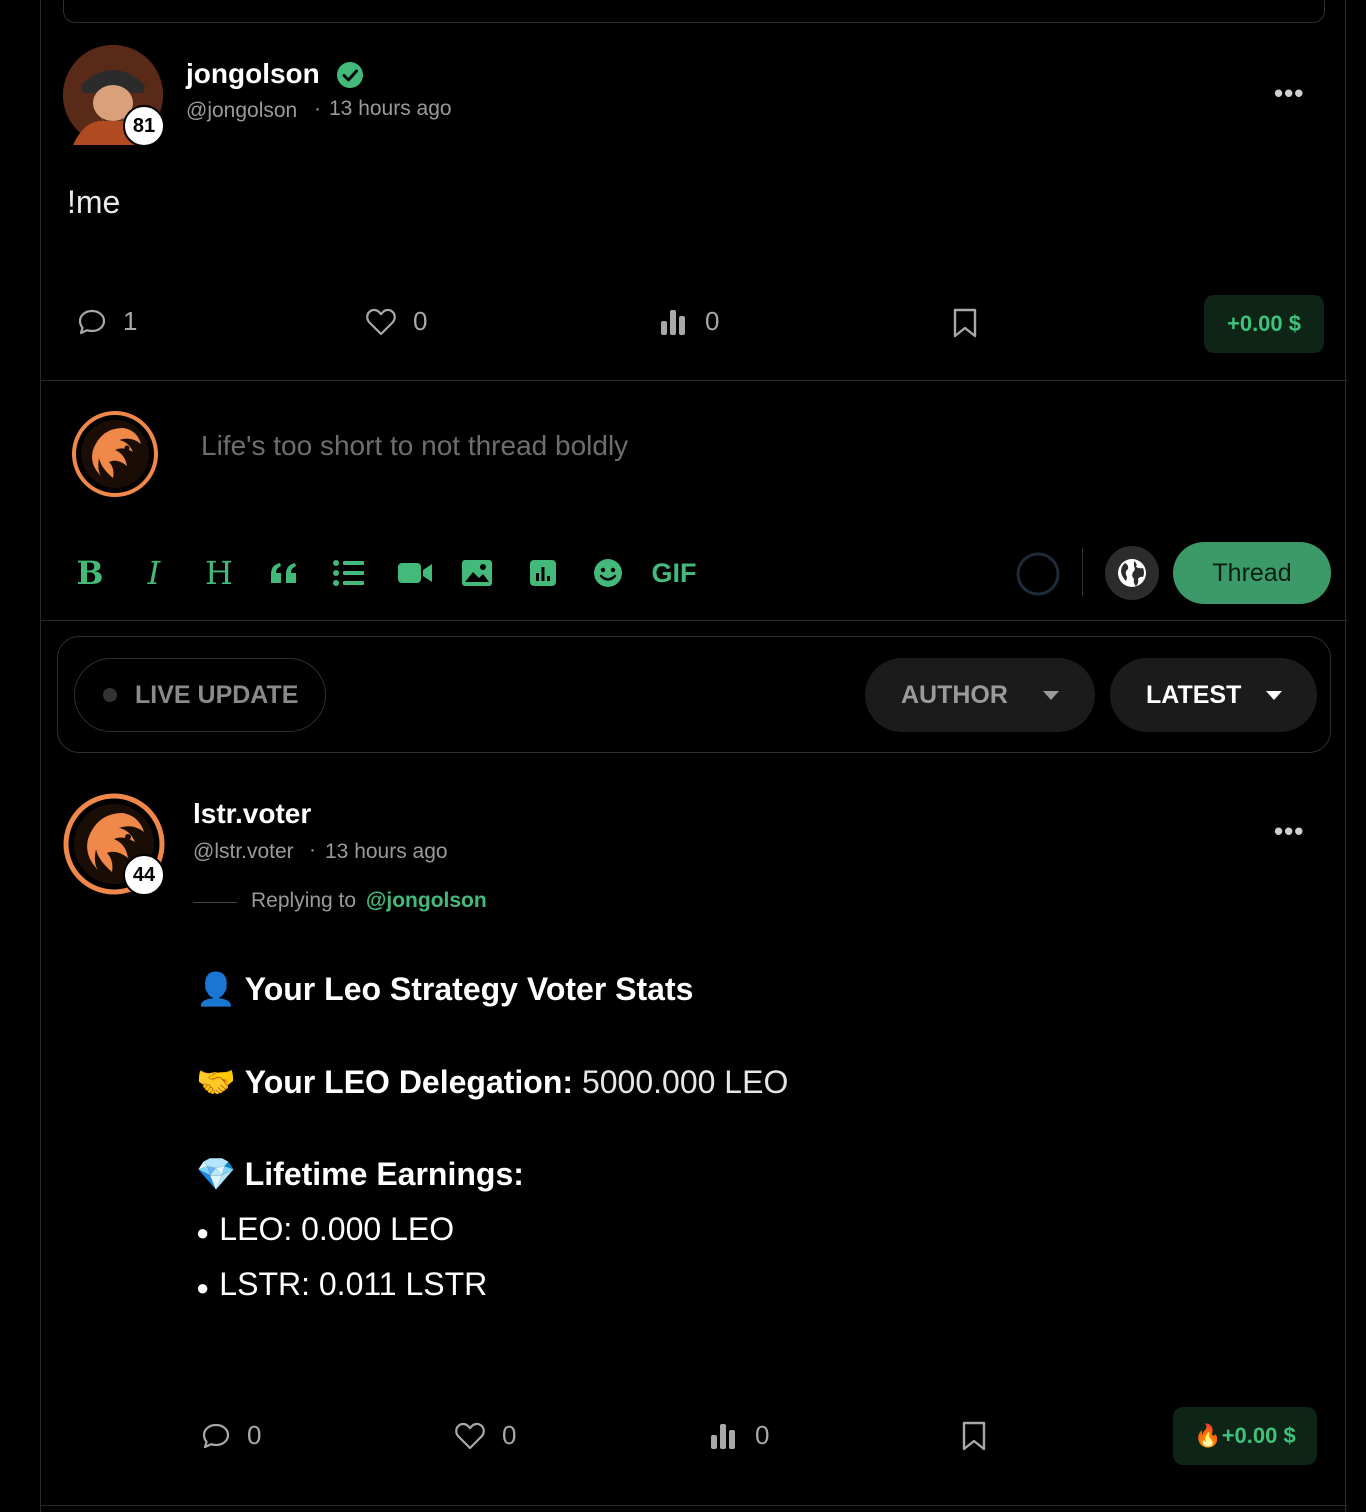 The image size is (1366, 1512). I want to click on list-item: ● LEO: 0.000 LEO, so click(325, 1229).